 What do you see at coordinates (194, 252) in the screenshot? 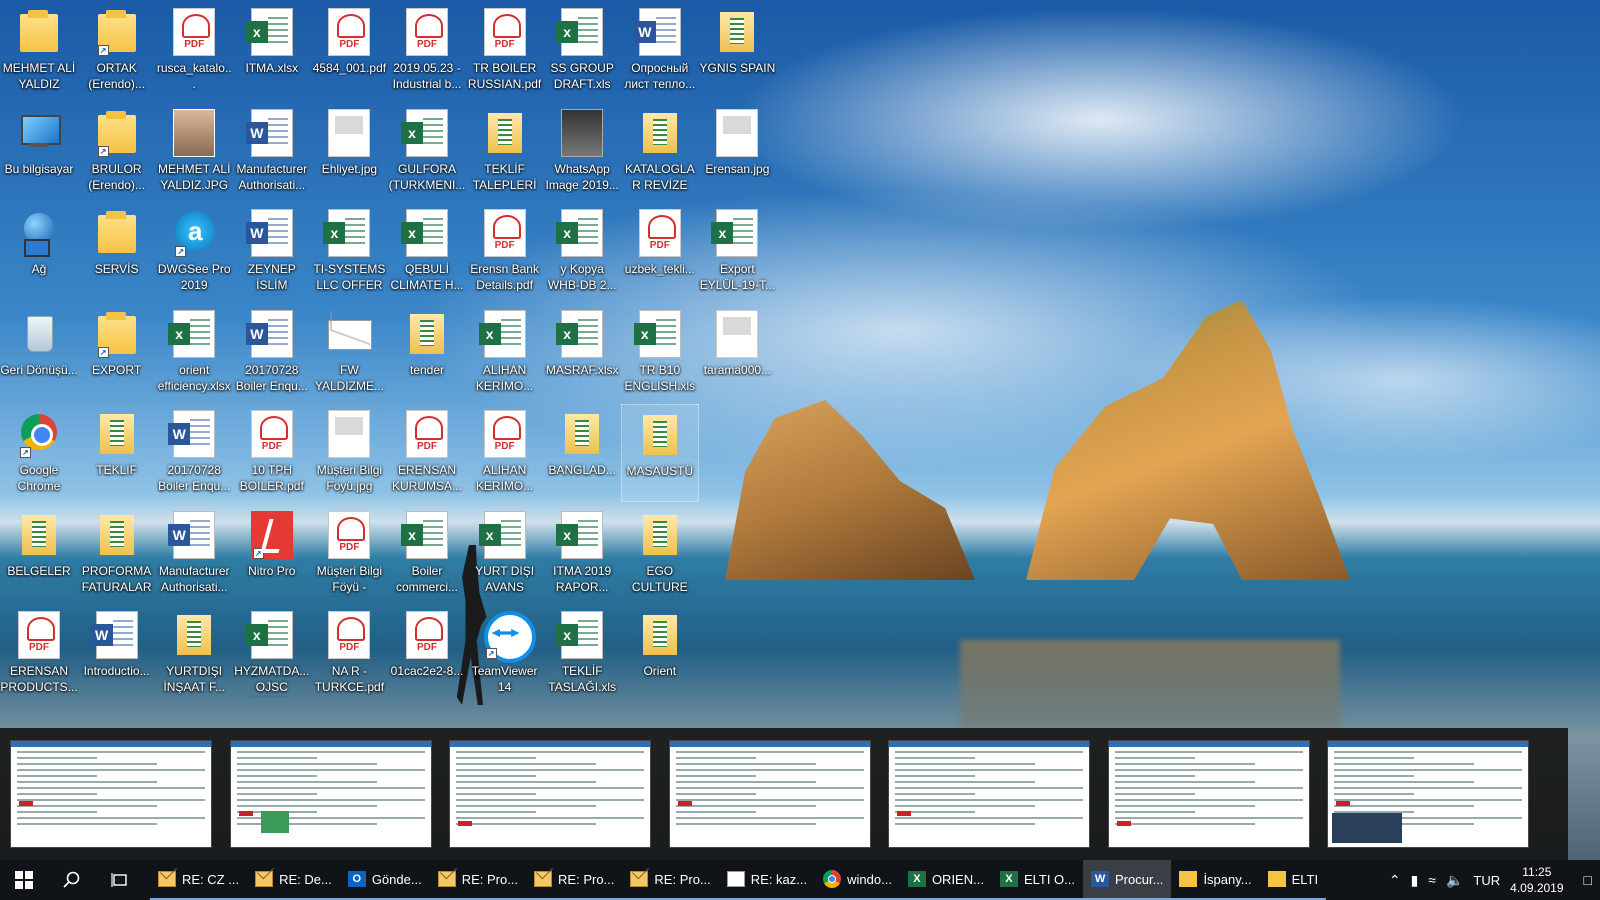
I see `desktop-icon: ↗ DWGSee Pro 2019` at bounding box center [194, 252].